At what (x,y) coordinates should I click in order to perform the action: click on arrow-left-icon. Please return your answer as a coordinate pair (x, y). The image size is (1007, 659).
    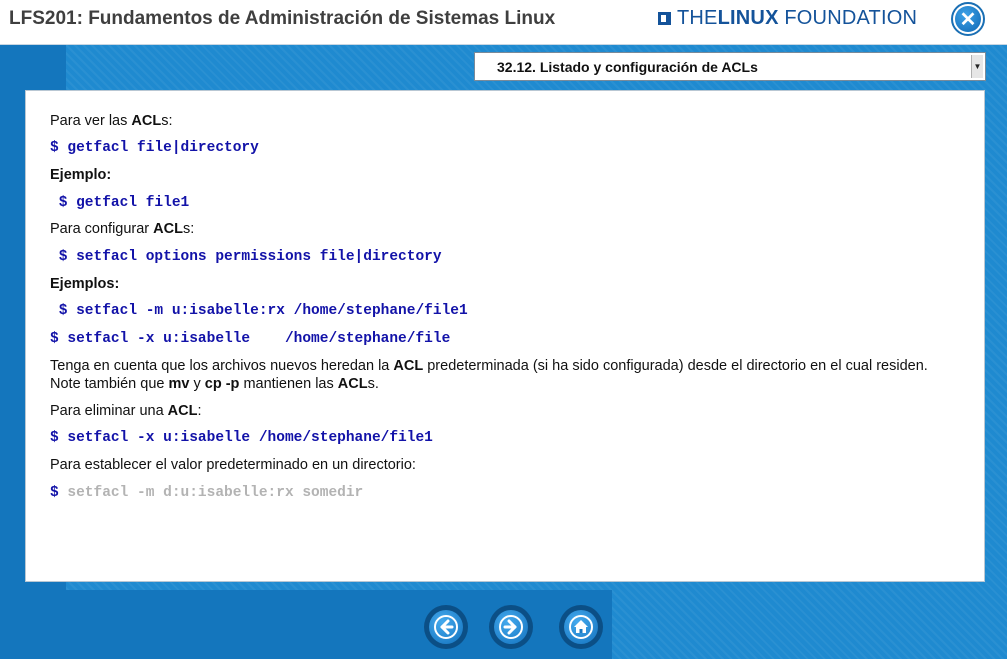
    Looking at the image, I should click on (446, 627).